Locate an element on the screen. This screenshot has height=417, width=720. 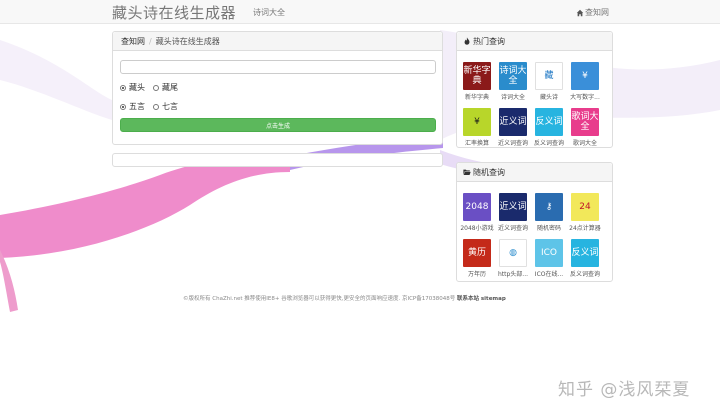
random-tool-icon-4: 黄历 is located at coordinates (477, 253).